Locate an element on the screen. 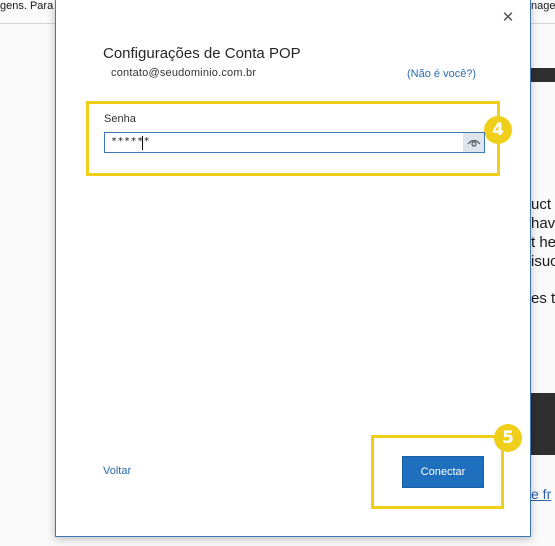 The height and width of the screenshot is (546, 555). background-line: isuc is located at coordinates (543, 261).